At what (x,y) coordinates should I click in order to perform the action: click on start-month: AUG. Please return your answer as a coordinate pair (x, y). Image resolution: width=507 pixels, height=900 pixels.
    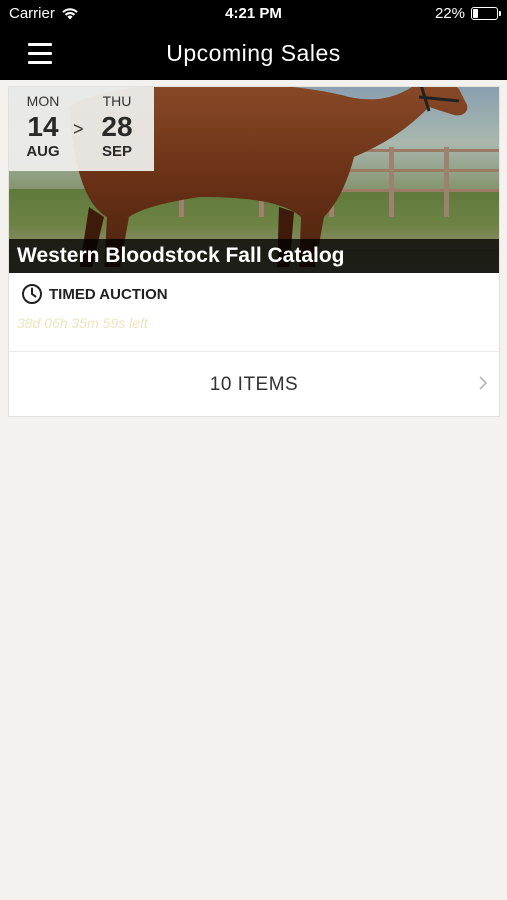
    Looking at the image, I should click on (43, 151).